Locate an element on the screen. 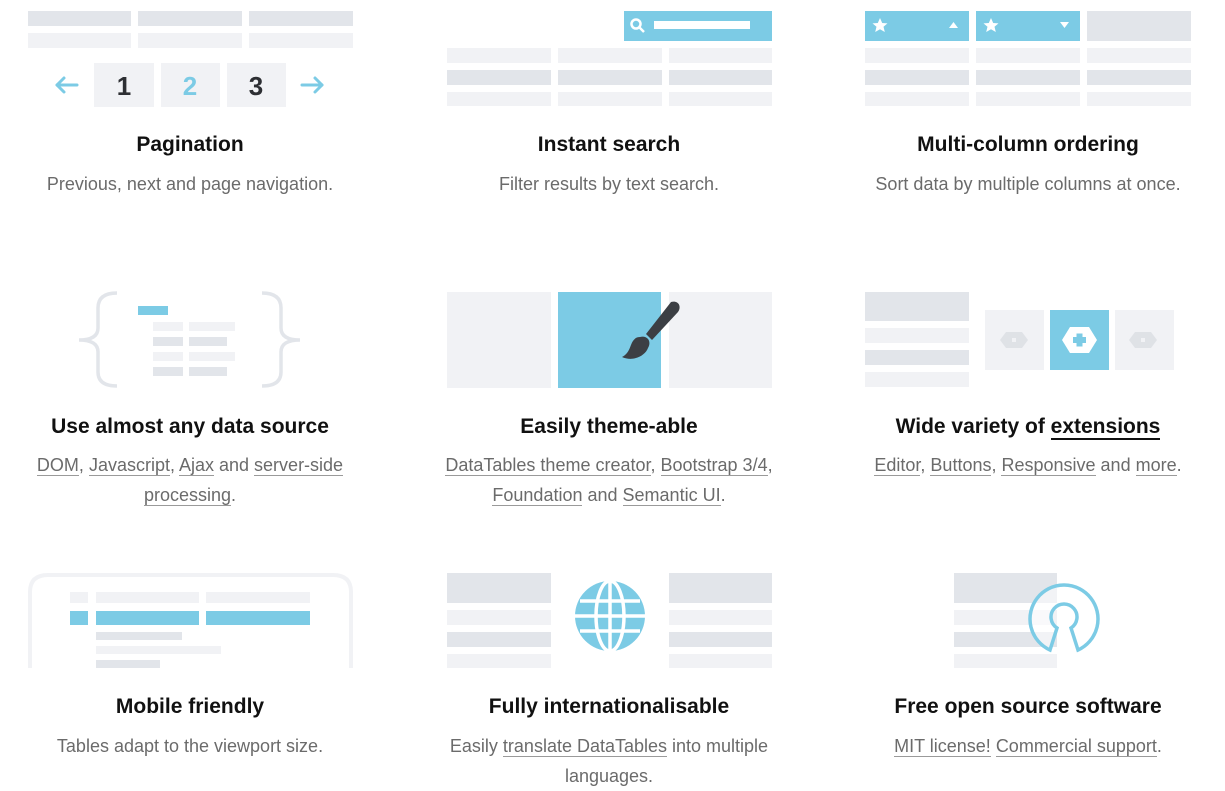  plus-hexagon-icon is located at coordinates (1014, 340).